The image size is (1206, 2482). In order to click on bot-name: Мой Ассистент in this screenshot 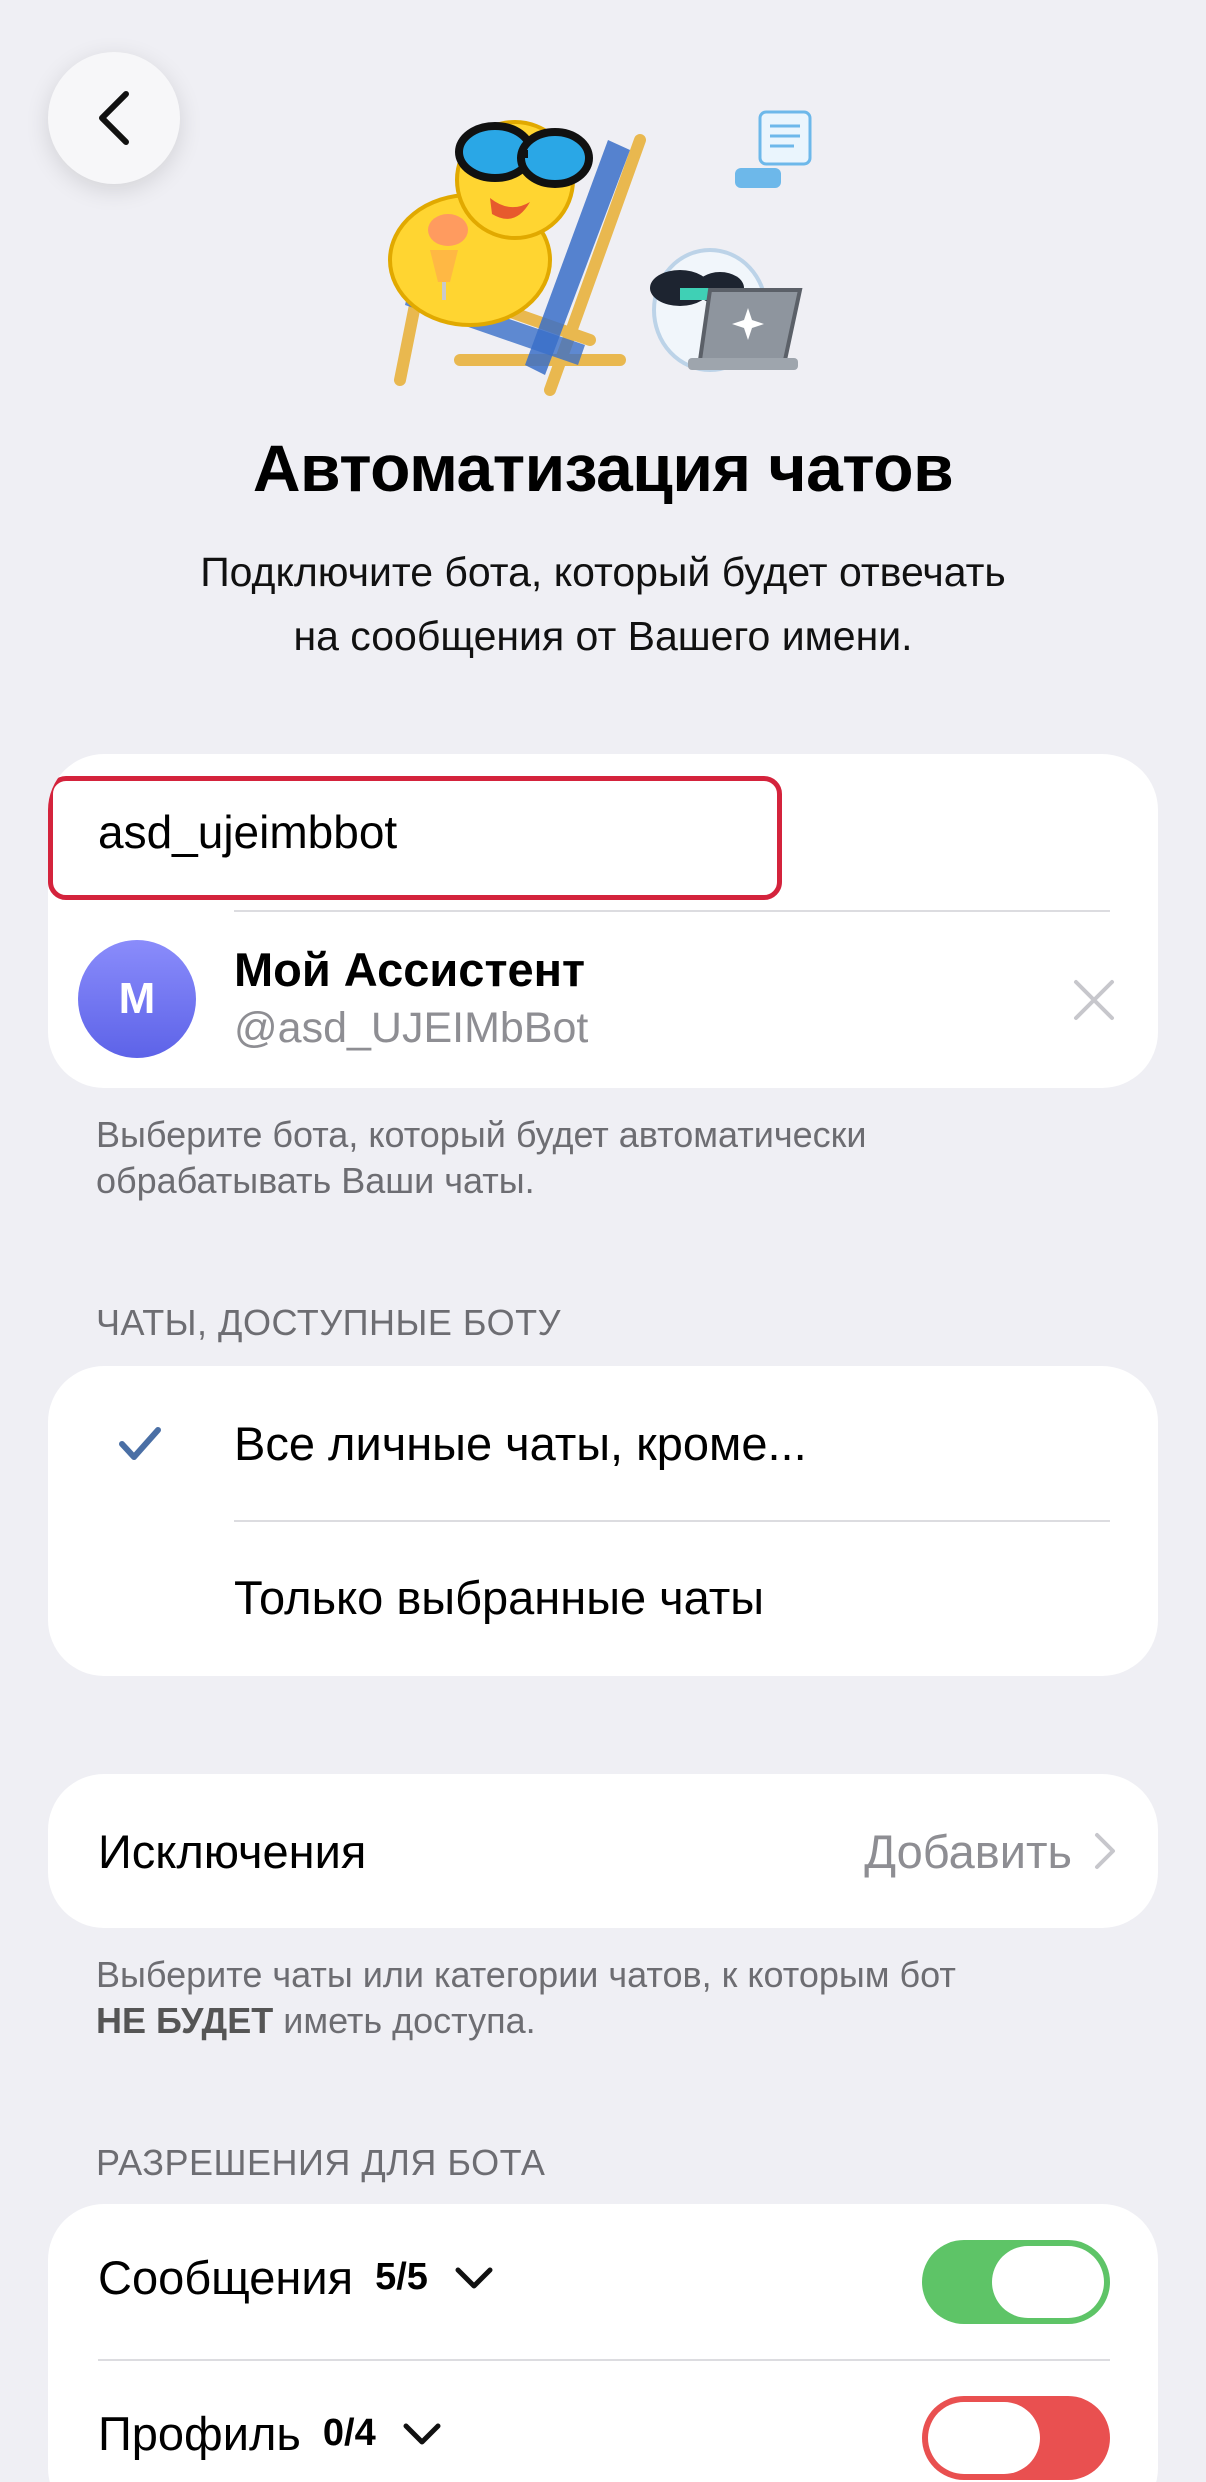, I will do `click(410, 969)`.